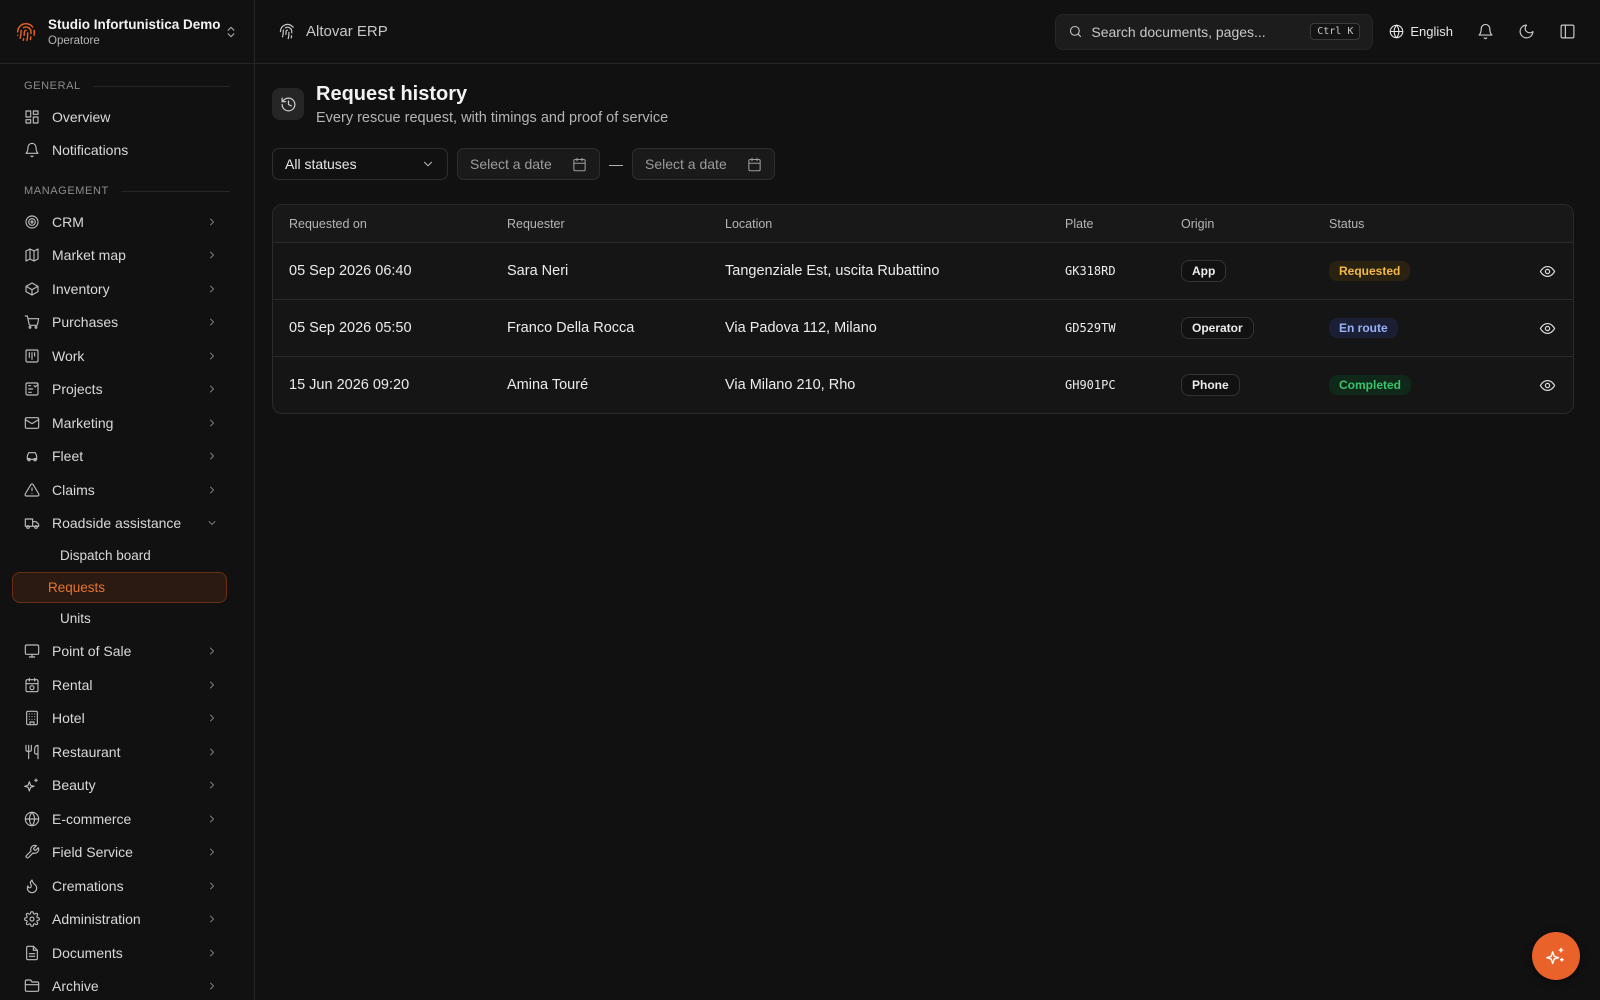 The height and width of the screenshot is (1000, 1600). I want to click on language-switcher: English, so click(1421, 31).